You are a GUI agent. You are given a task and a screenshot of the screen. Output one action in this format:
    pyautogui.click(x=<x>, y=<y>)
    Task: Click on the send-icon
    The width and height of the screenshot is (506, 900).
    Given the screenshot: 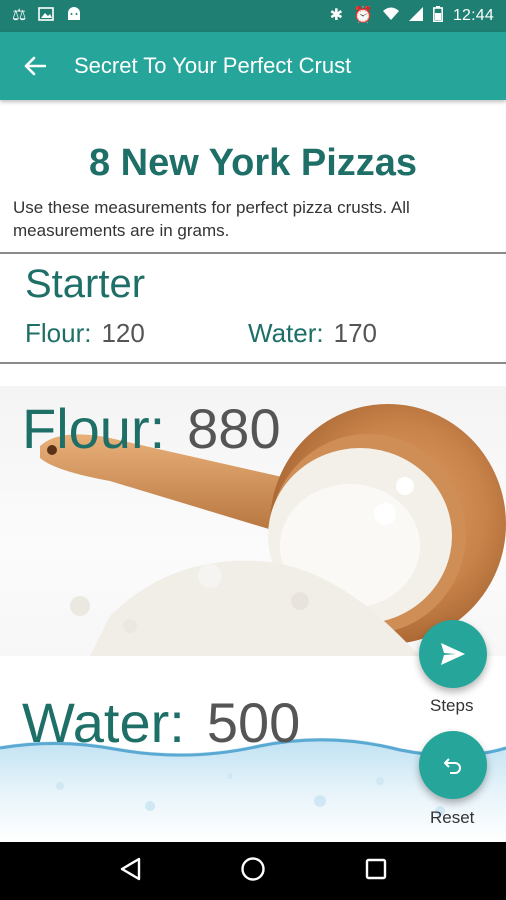 What is the action you would take?
    pyautogui.click(x=453, y=654)
    